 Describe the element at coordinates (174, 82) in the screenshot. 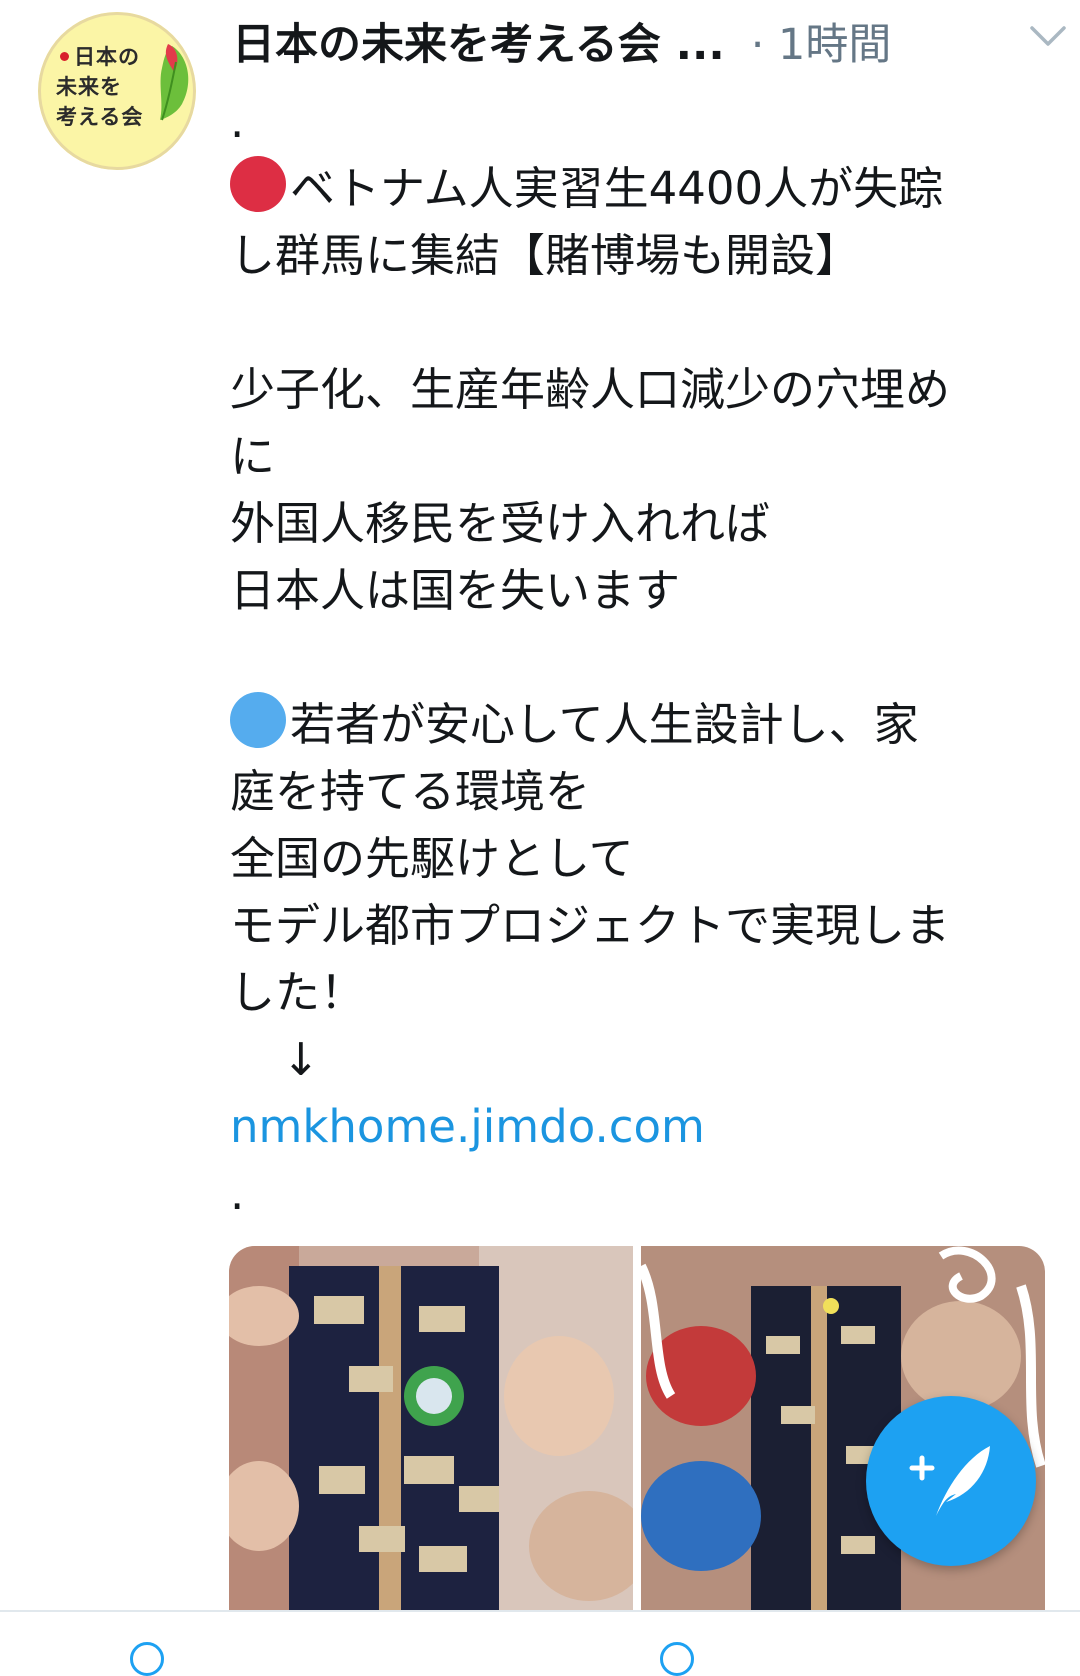

I see `leaf-icon` at that location.